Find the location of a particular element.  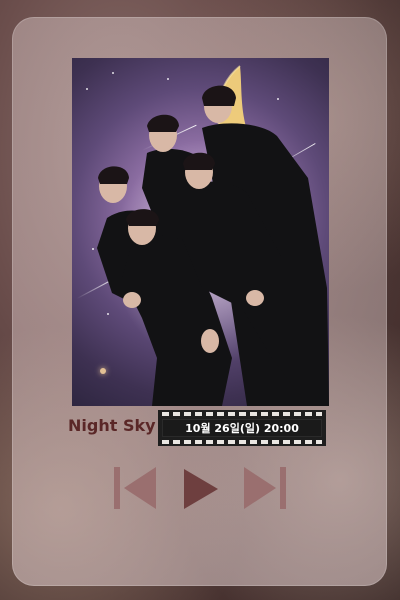

skip-previous-icon is located at coordinates (135, 488).